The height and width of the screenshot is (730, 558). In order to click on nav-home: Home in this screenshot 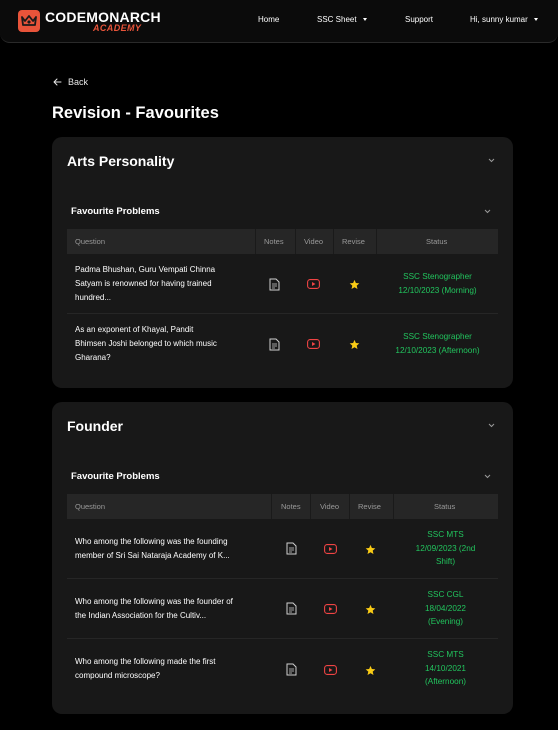, I will do `click(268, 19)`.